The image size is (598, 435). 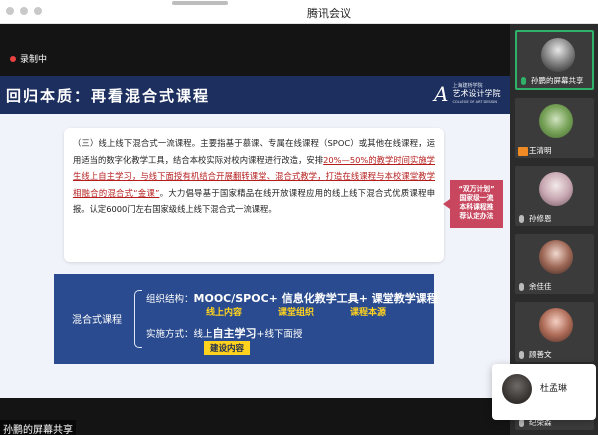 What do you see at coordinates (540, 354) in the screenshot?
I see `participant-name: 顾善文` at bounding box center [540, 354].